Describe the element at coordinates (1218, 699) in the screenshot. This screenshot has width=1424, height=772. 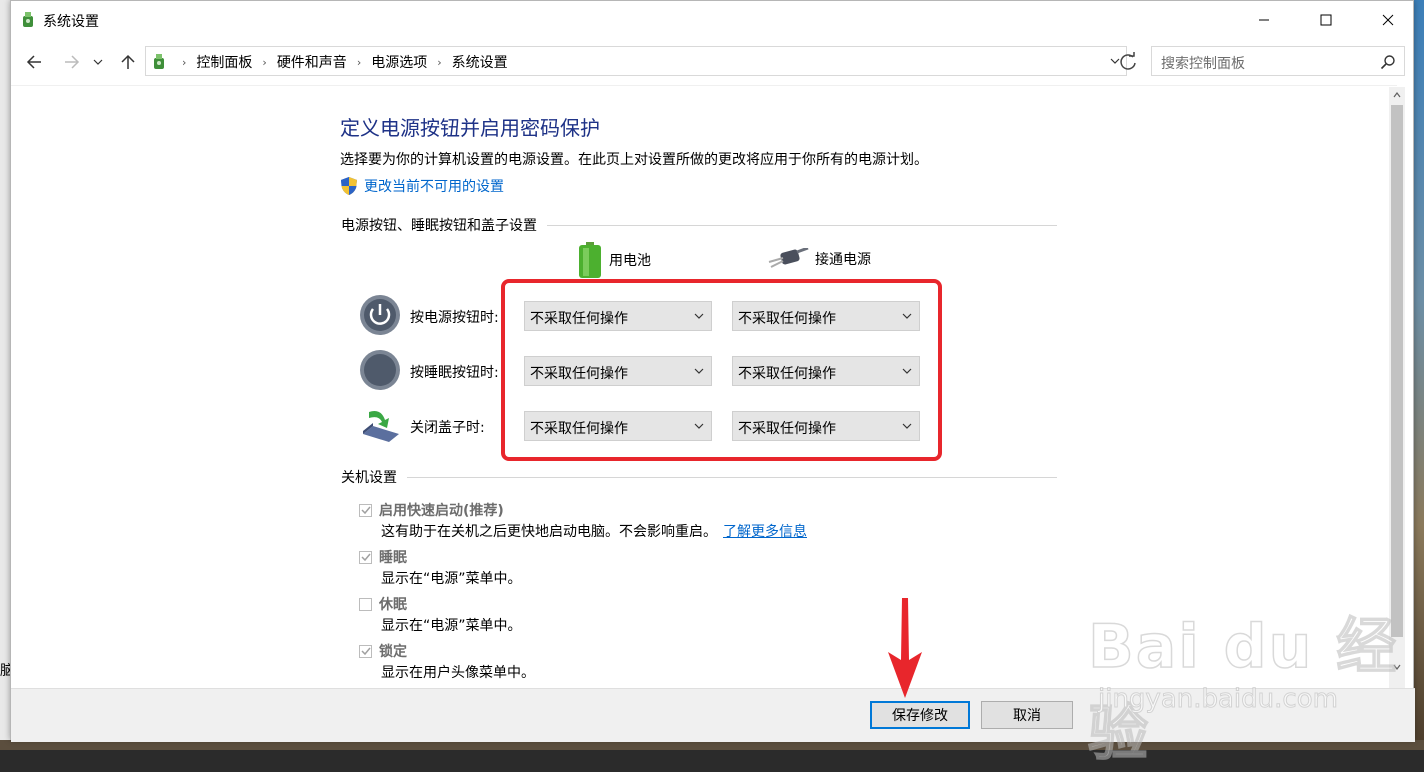
I see `watermark-url: jingyan.baidu.com` at that location.